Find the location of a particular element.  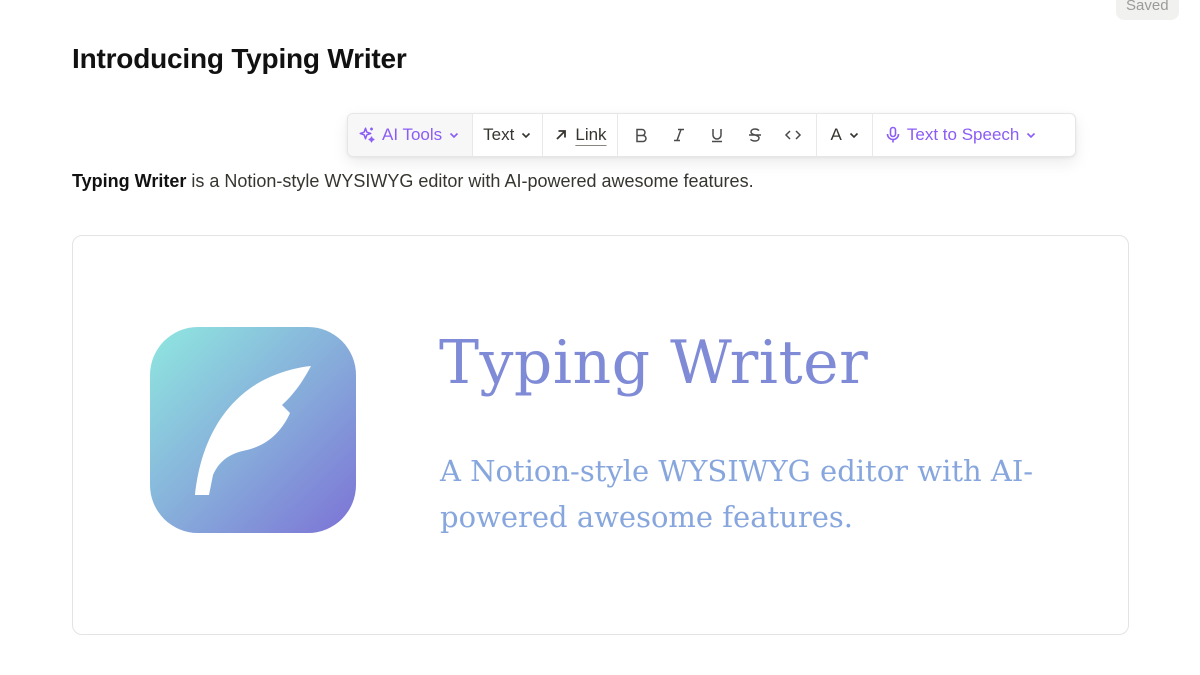

banner-title: Typing Writer is located at coordinates (654, 363).